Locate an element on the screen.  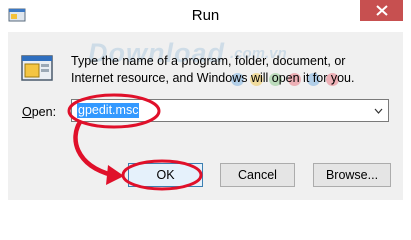
chevron-down-icon is located at coordinates (378, 111).